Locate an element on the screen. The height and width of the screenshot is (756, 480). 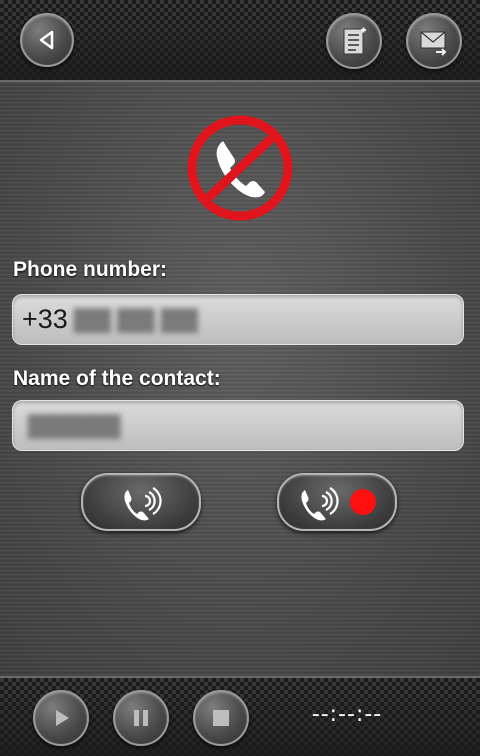
contacts-button is located at coordinates (354, 41).